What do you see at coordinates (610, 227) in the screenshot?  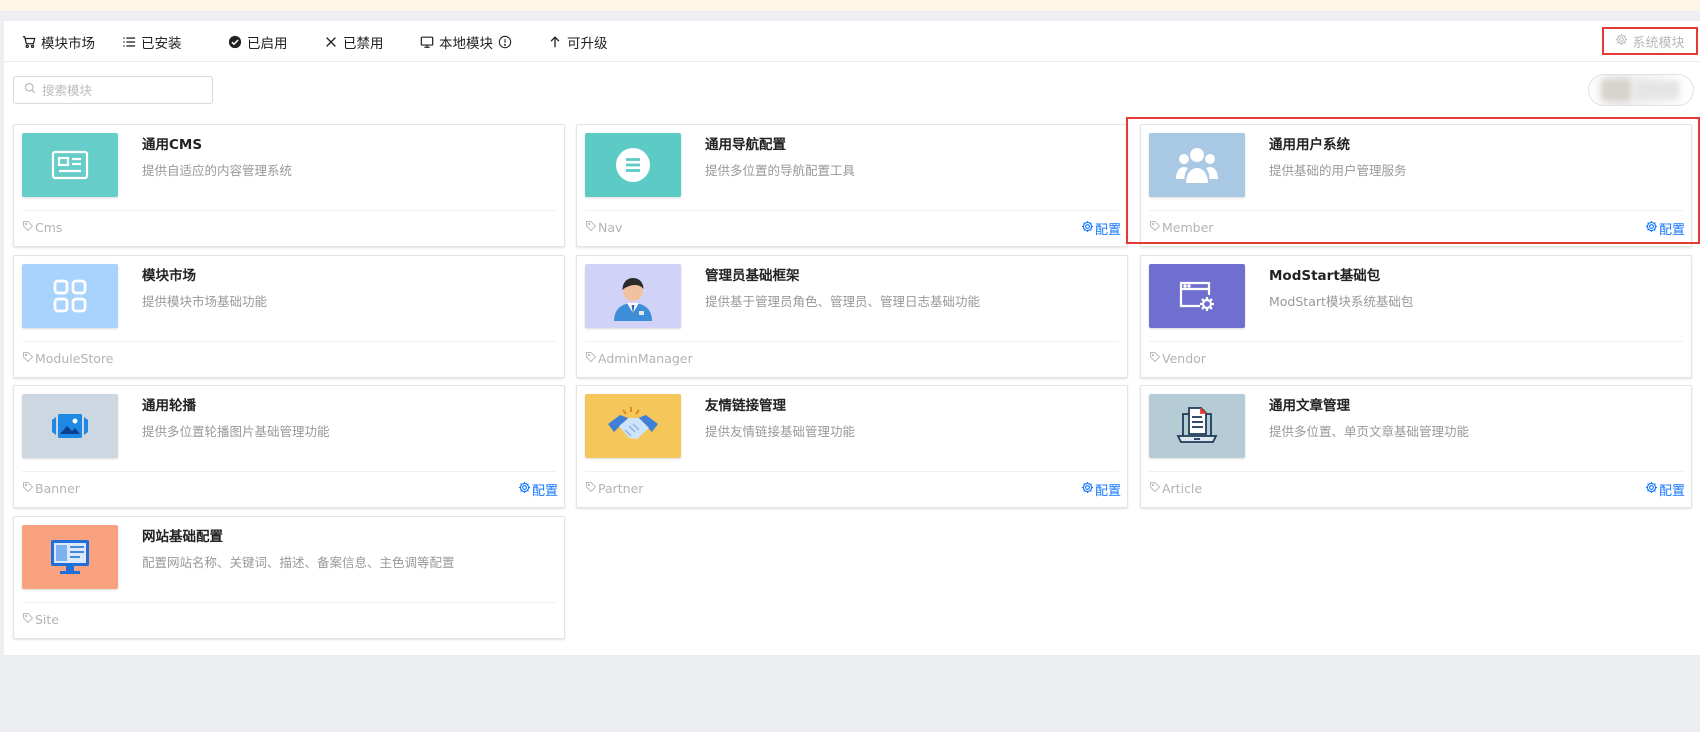 I see `module-tag-label: Nav` at bounding box center [610, 227].